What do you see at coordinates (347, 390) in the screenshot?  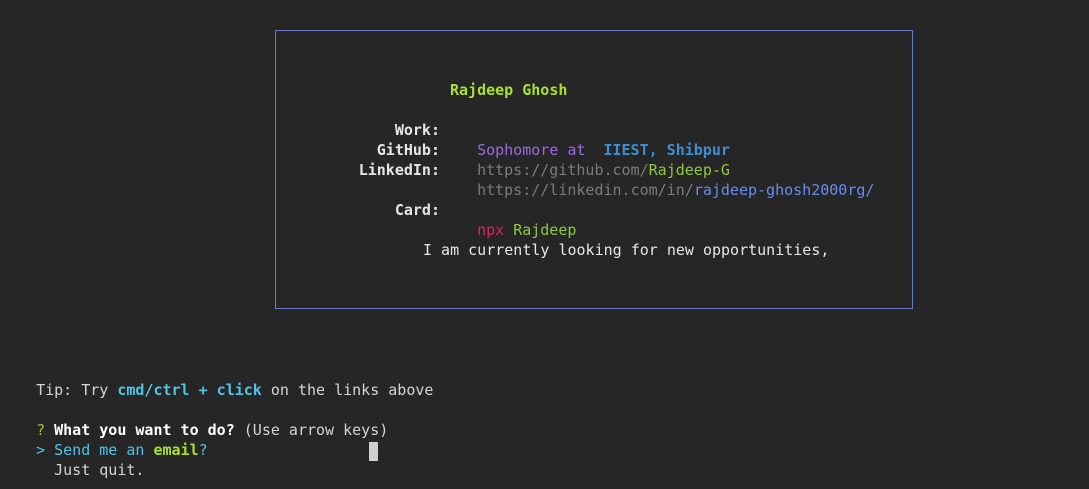 I see `tip-suffix: on the links above` at bounding box center [347, 390].